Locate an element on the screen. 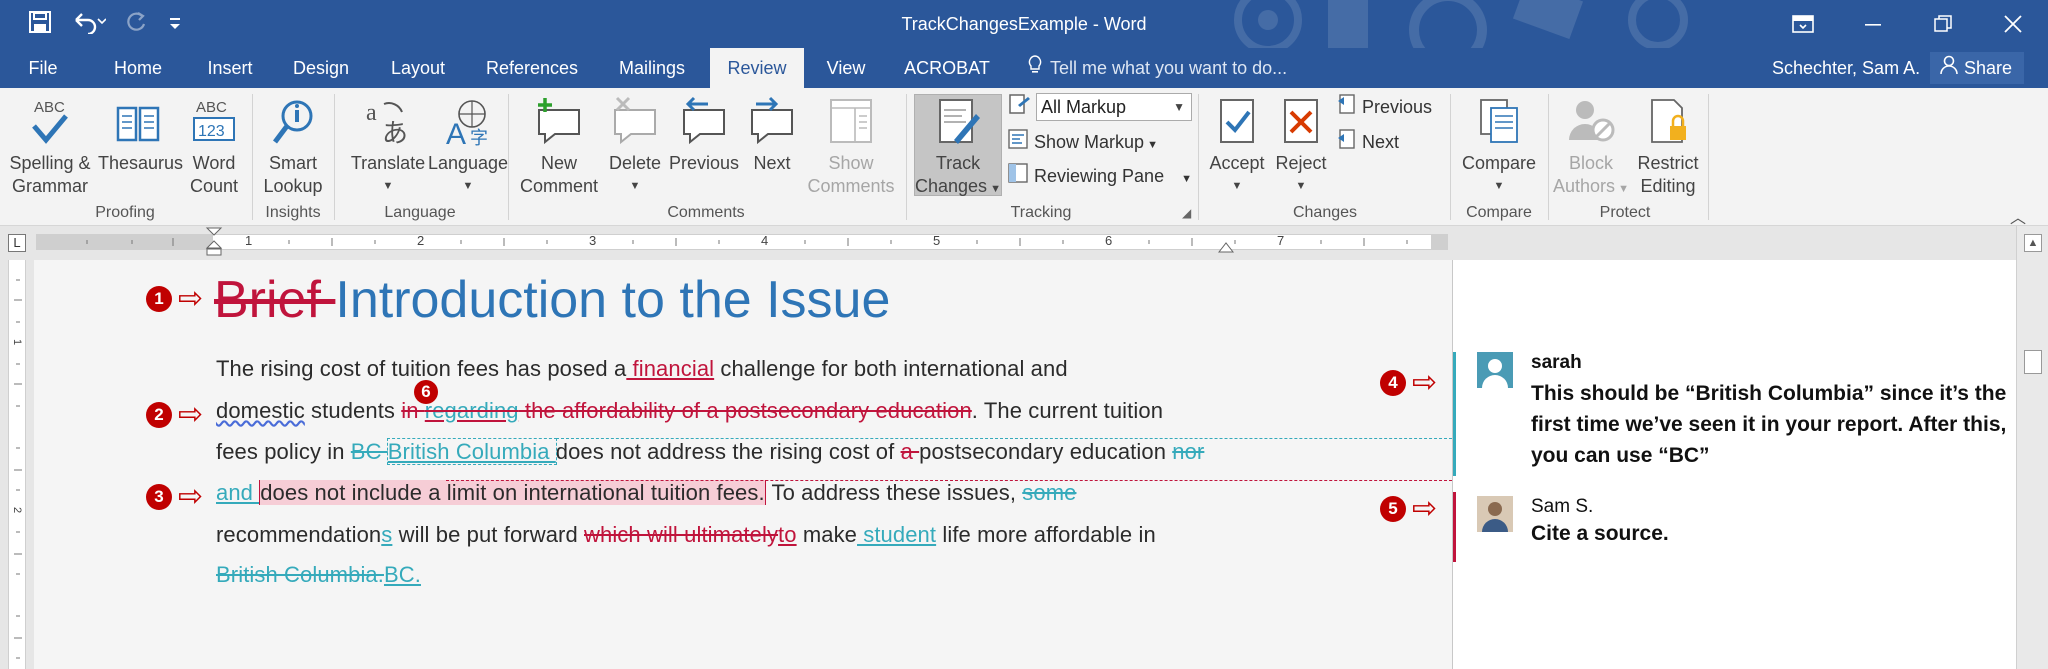 The image size is (2048, 669). word-count-button: ABC 123 Word Count is located at coordinates (214, 147).